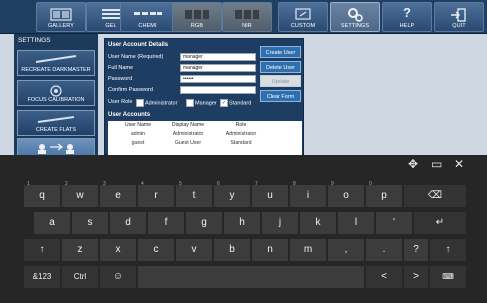  I want to click on key-u: 7u, so click(270, 194).